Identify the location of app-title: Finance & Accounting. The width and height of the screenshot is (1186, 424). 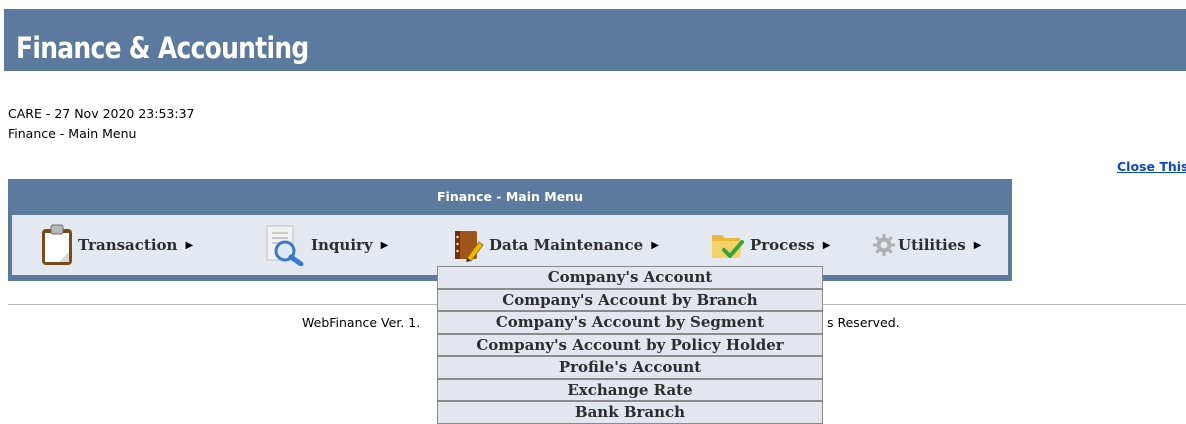
(162, 48).